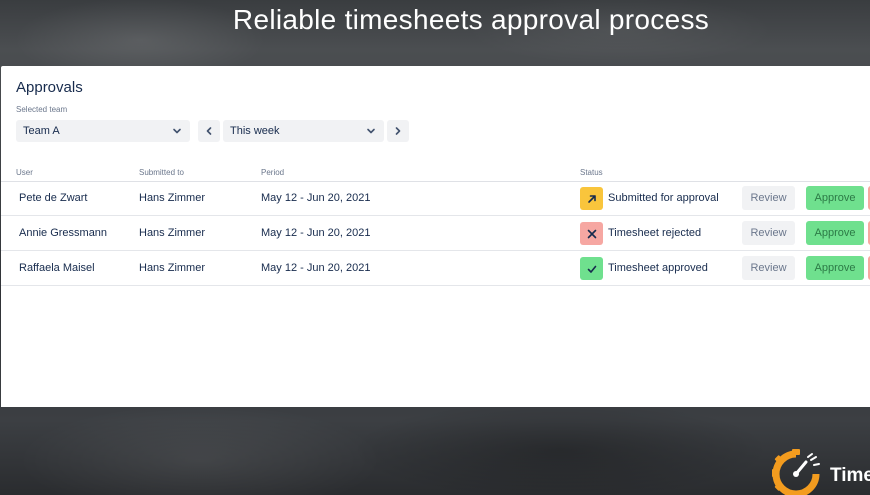 Image resolution: width=870 pixels, height=495 pixels. Describe the element at coordinates (655, 233) in the screenshot. I see `status-text: Timesheet rejected` at that location.